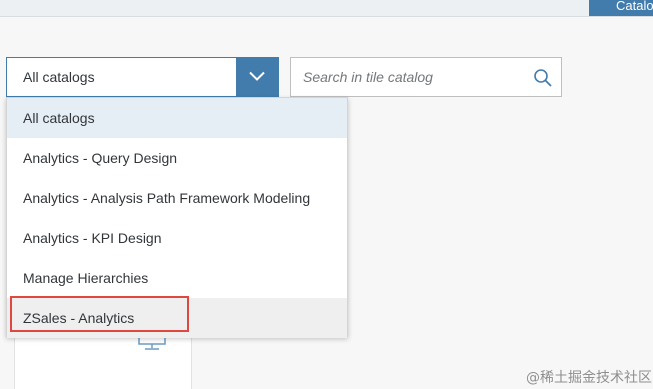 The image size is (653, 389). I want to click on dropdown-item-zsales-analytics: ZSales - Analytics, so click(177, 318).